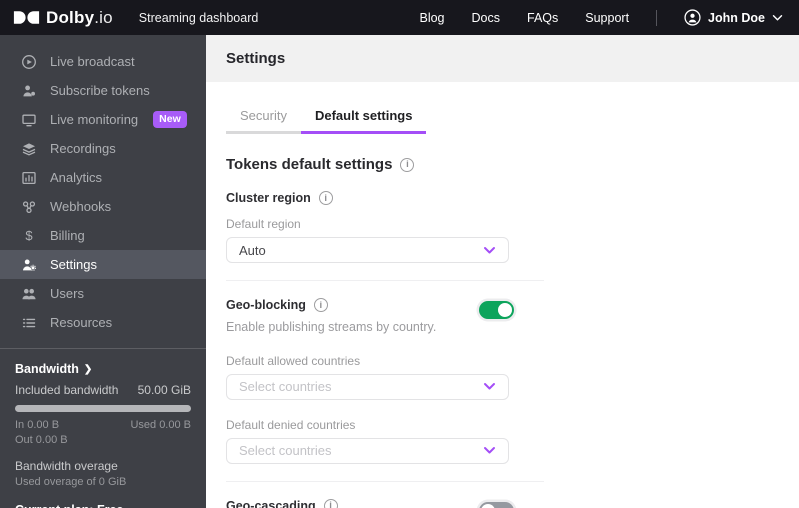  I want to click on included-bandwidth-label: Included bandwidth, so click(67, 390).